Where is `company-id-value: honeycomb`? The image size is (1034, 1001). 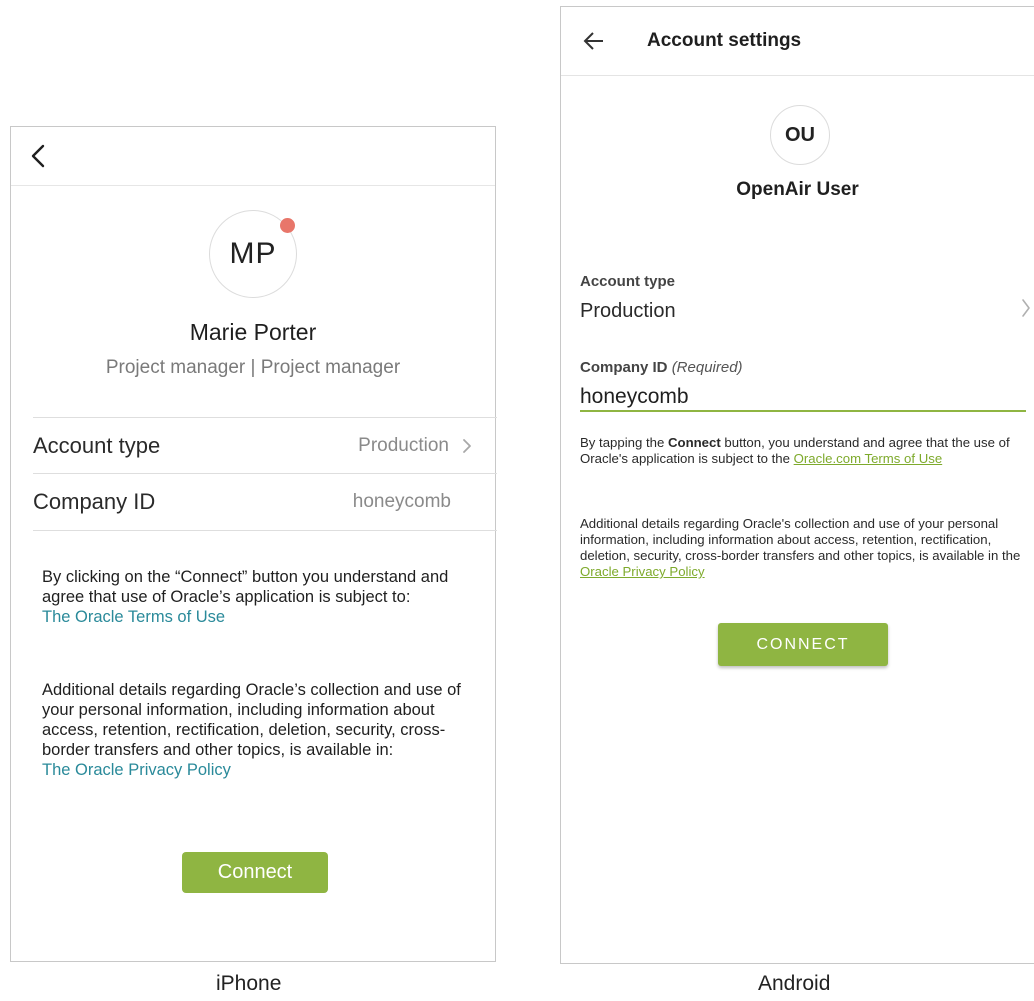
company-id-value: honeycomb is located at coordinates (401, 501).